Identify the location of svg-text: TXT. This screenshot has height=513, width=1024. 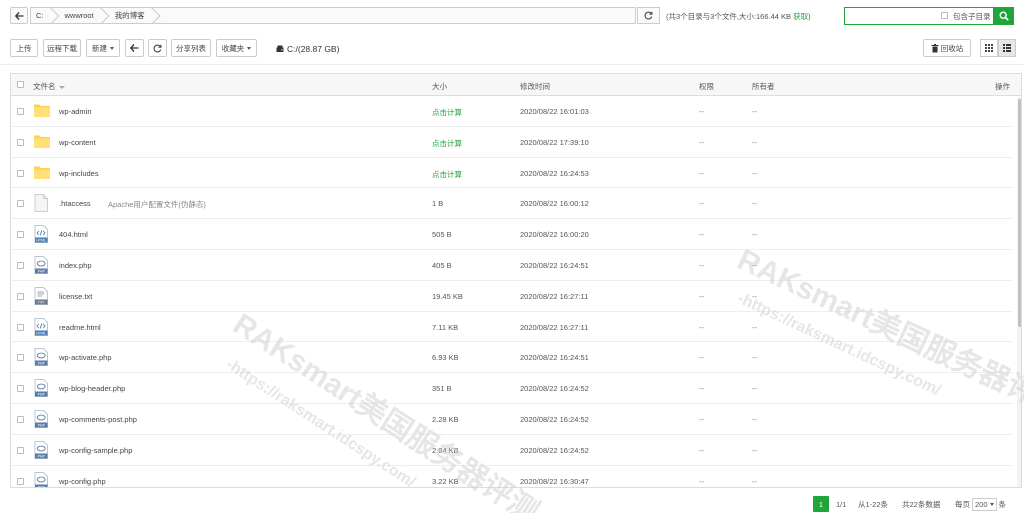
(41, 302).